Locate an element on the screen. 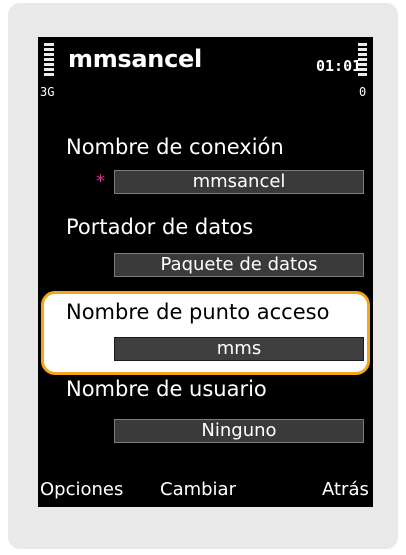 The height and width of the screenshot is (555, 406). field-label-data-bearer: Portador de datos is located at coordinates (160, 227).